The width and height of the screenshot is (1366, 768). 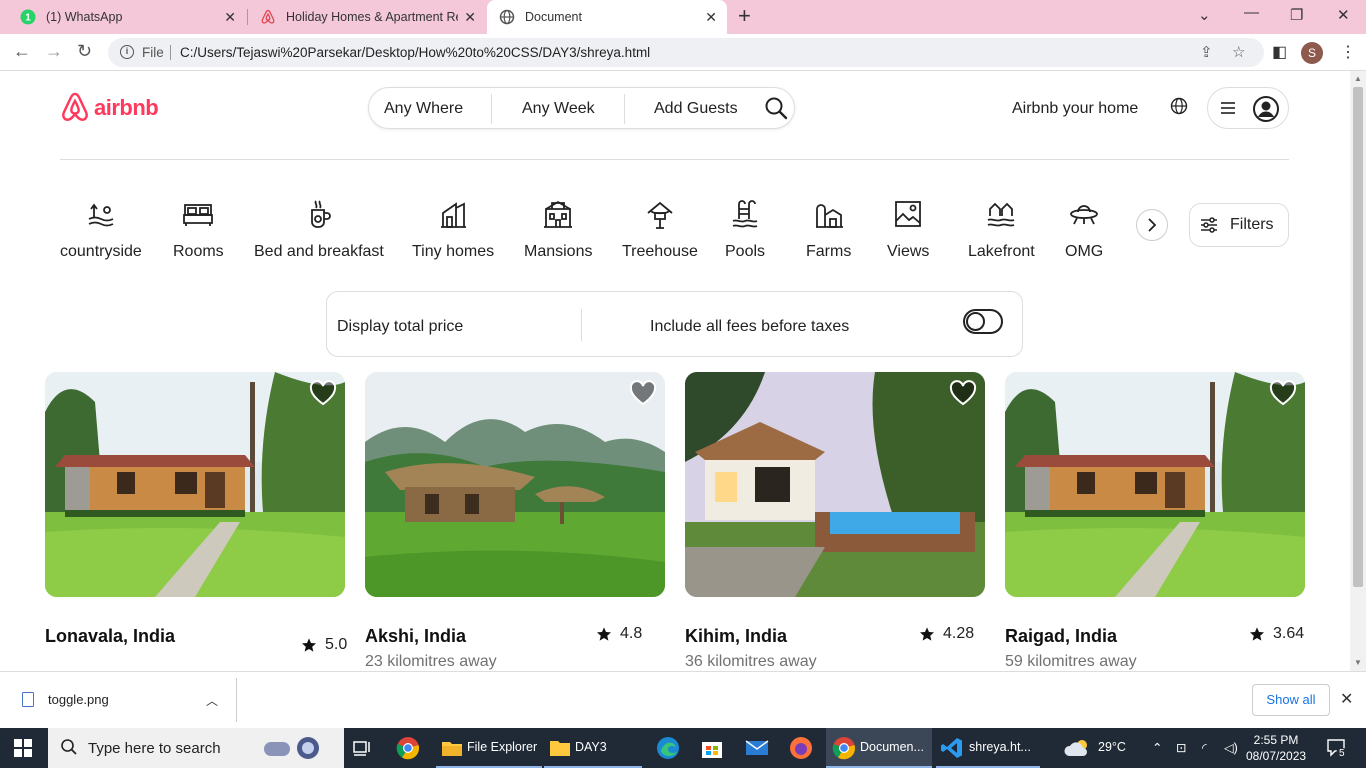 I want to click on chevron-up-icon: ︿, so click(x=212, y=700).